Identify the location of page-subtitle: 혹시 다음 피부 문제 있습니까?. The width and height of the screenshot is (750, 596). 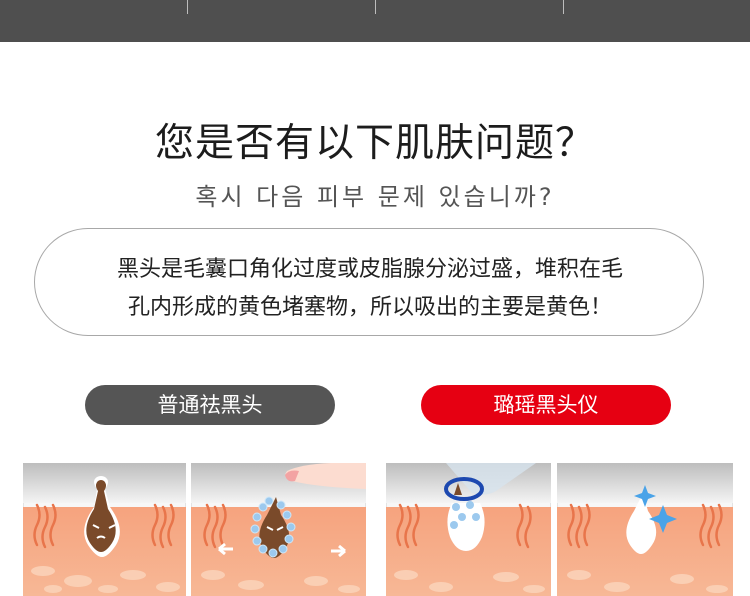
(375, 197).